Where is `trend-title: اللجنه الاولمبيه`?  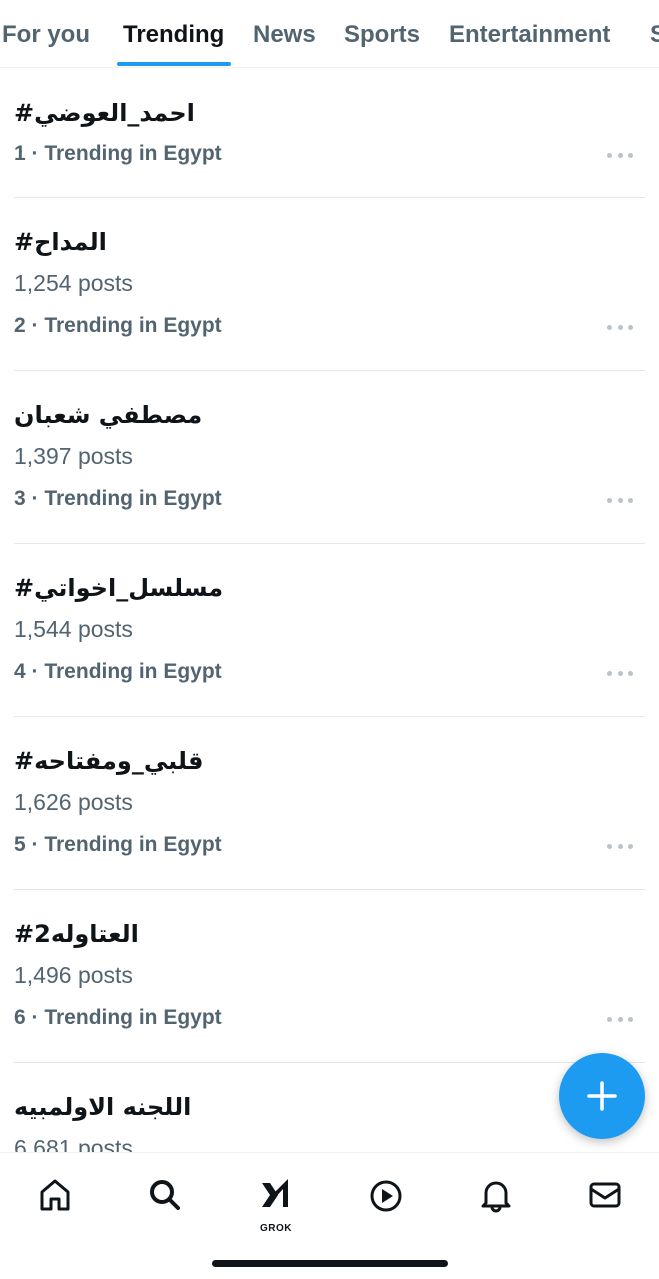
trend-title: اللجنه الاولمبيه is located at coordinates (103, 1107).